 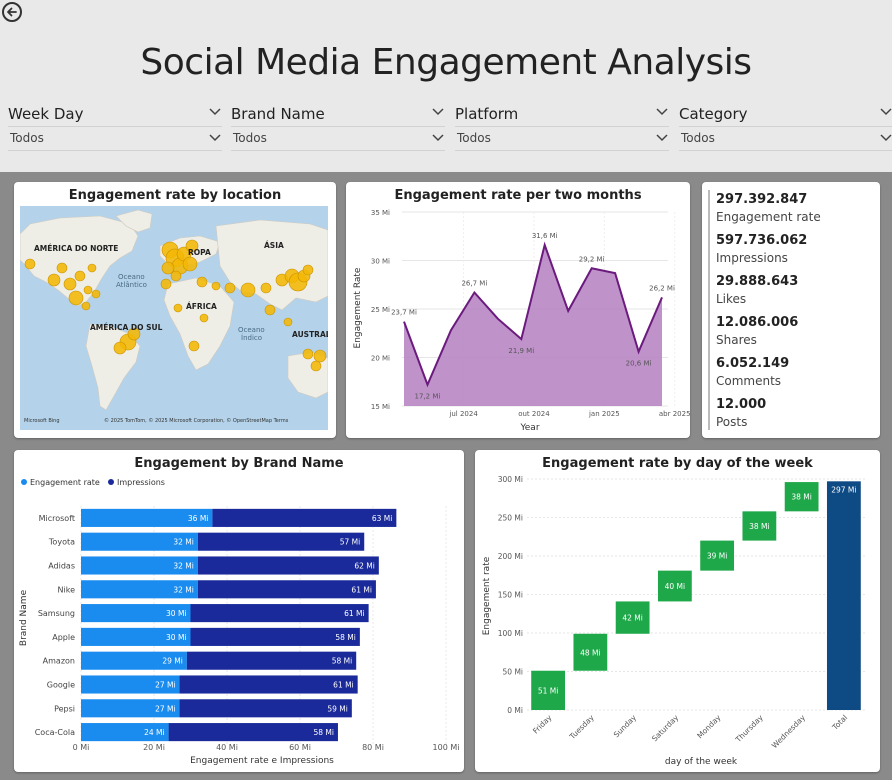 What do you see at coordinates (262, 761) in the screenshot?
I see `x-axis-title: Engagement rate e Impressions` at bounding box center [262, 761].